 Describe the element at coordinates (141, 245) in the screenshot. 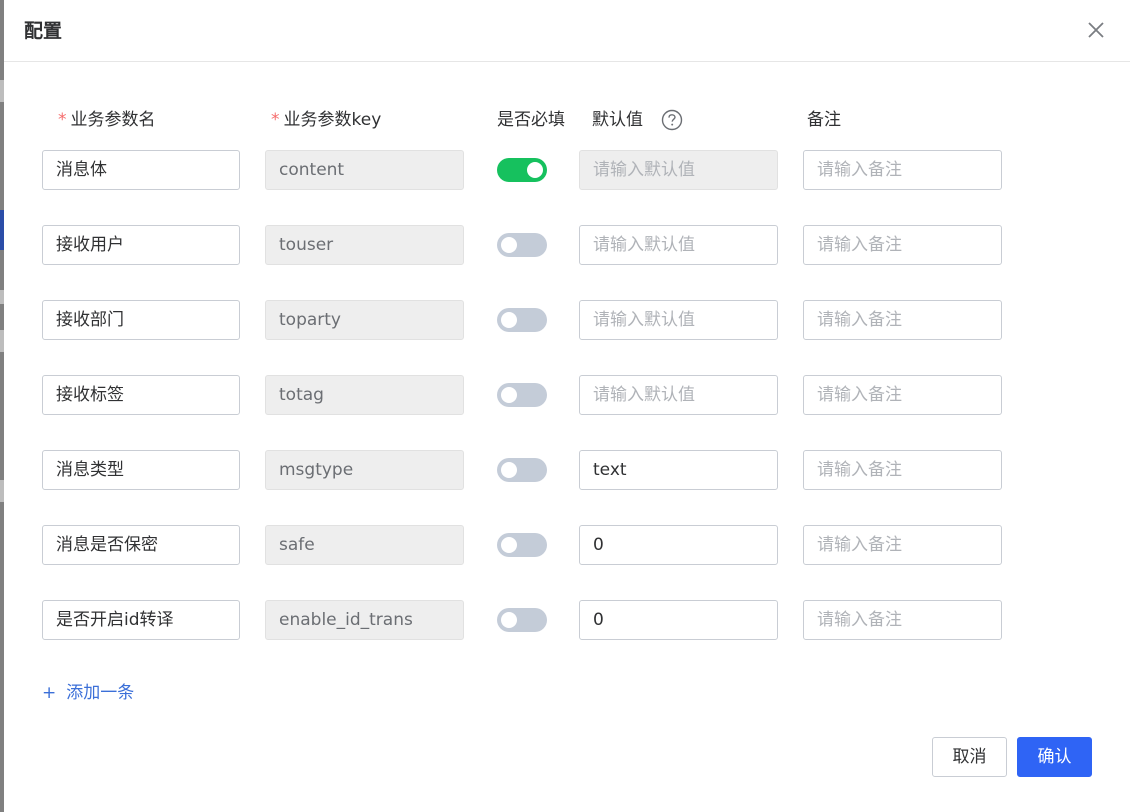

I see `param-name-input: 接收用户` at that location.